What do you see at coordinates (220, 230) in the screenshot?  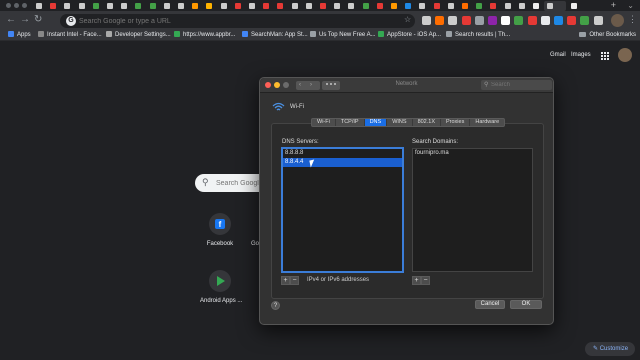 I see `shortcut-facebook: f Facebook` at bounding box center [220, 230].